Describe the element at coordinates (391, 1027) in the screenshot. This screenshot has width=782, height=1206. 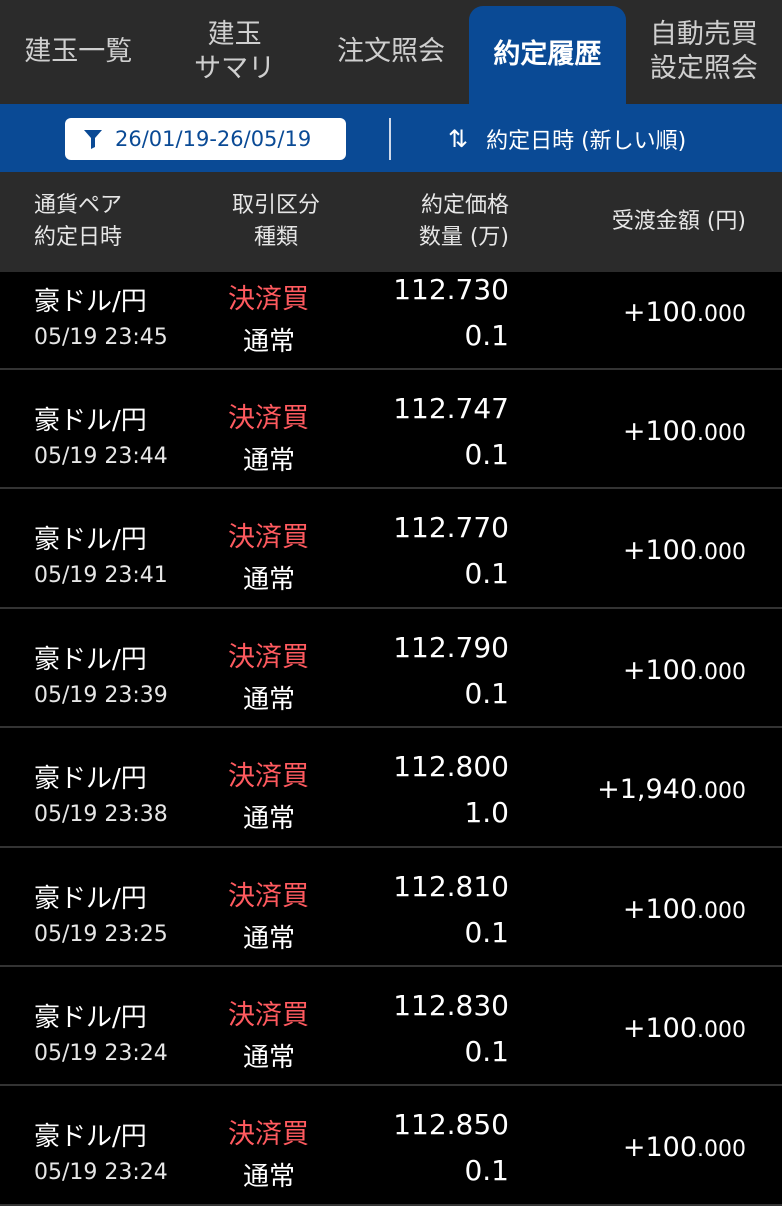
I see `table-row: 豪ドル/円 05/19 23:24 決済買通常 112.830 0.1 +100.000` at that location.